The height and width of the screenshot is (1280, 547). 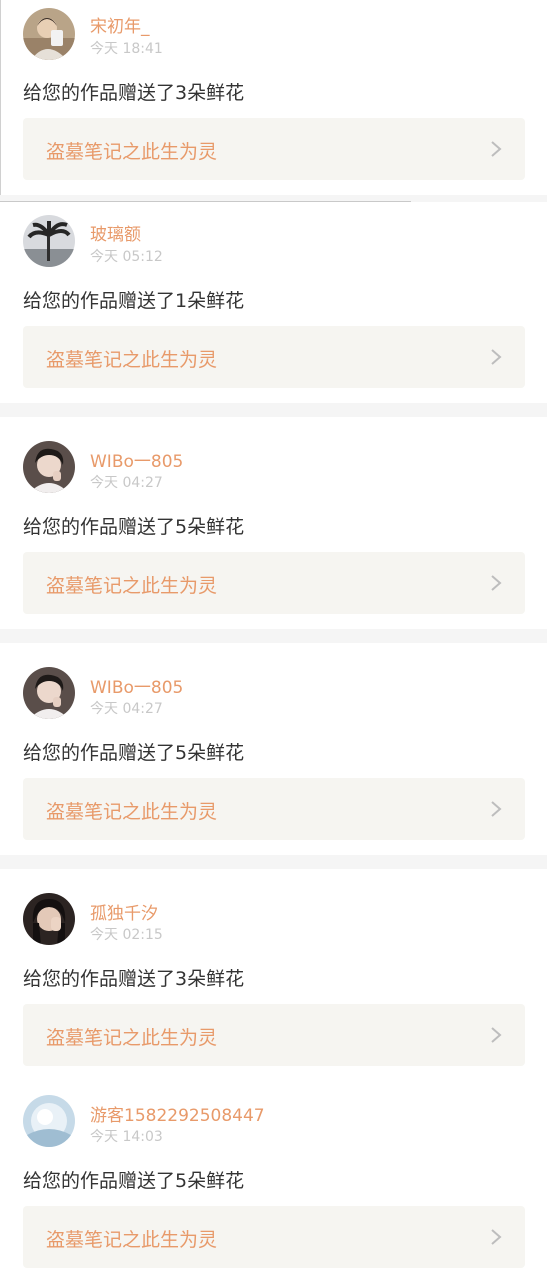 What do you see at coordinates (120, 24) in the screenshot?
I see `username: 宋初年_` at bounding box center [120, 24].